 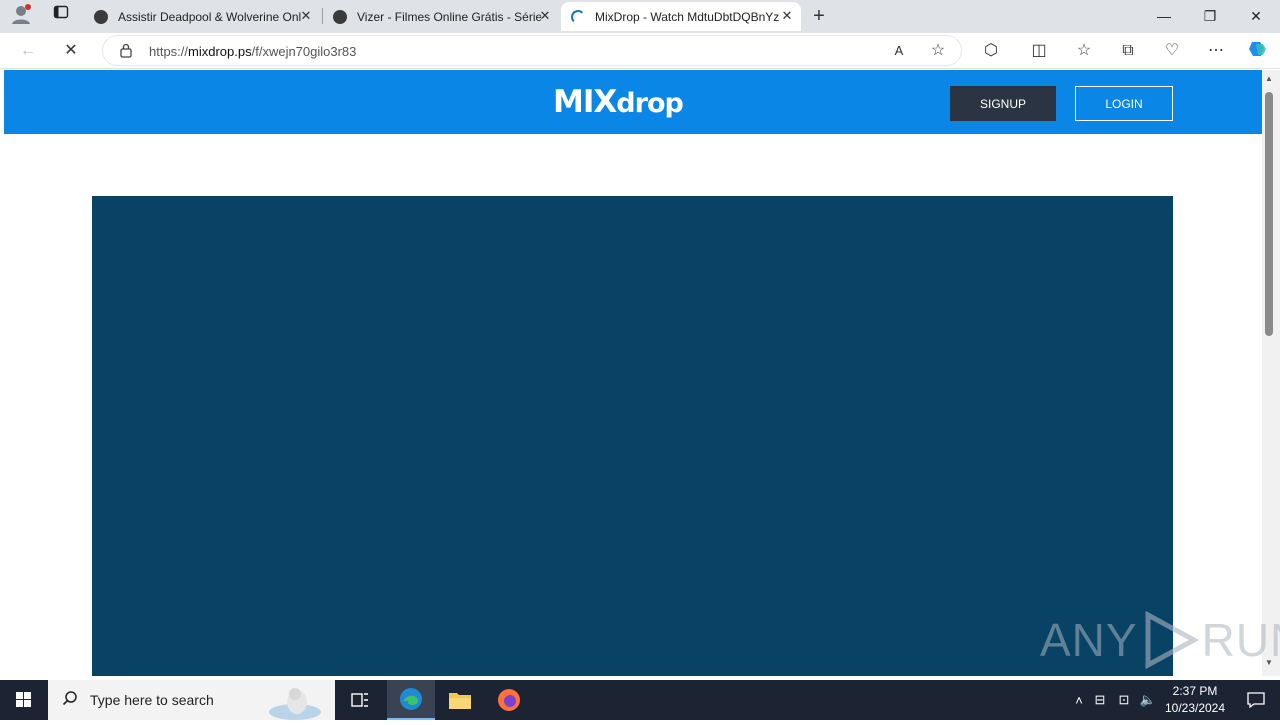 What do you see at coordinates (70, 700) in the screenshot?
I see `search-icon` at bounding box center [70, 700].